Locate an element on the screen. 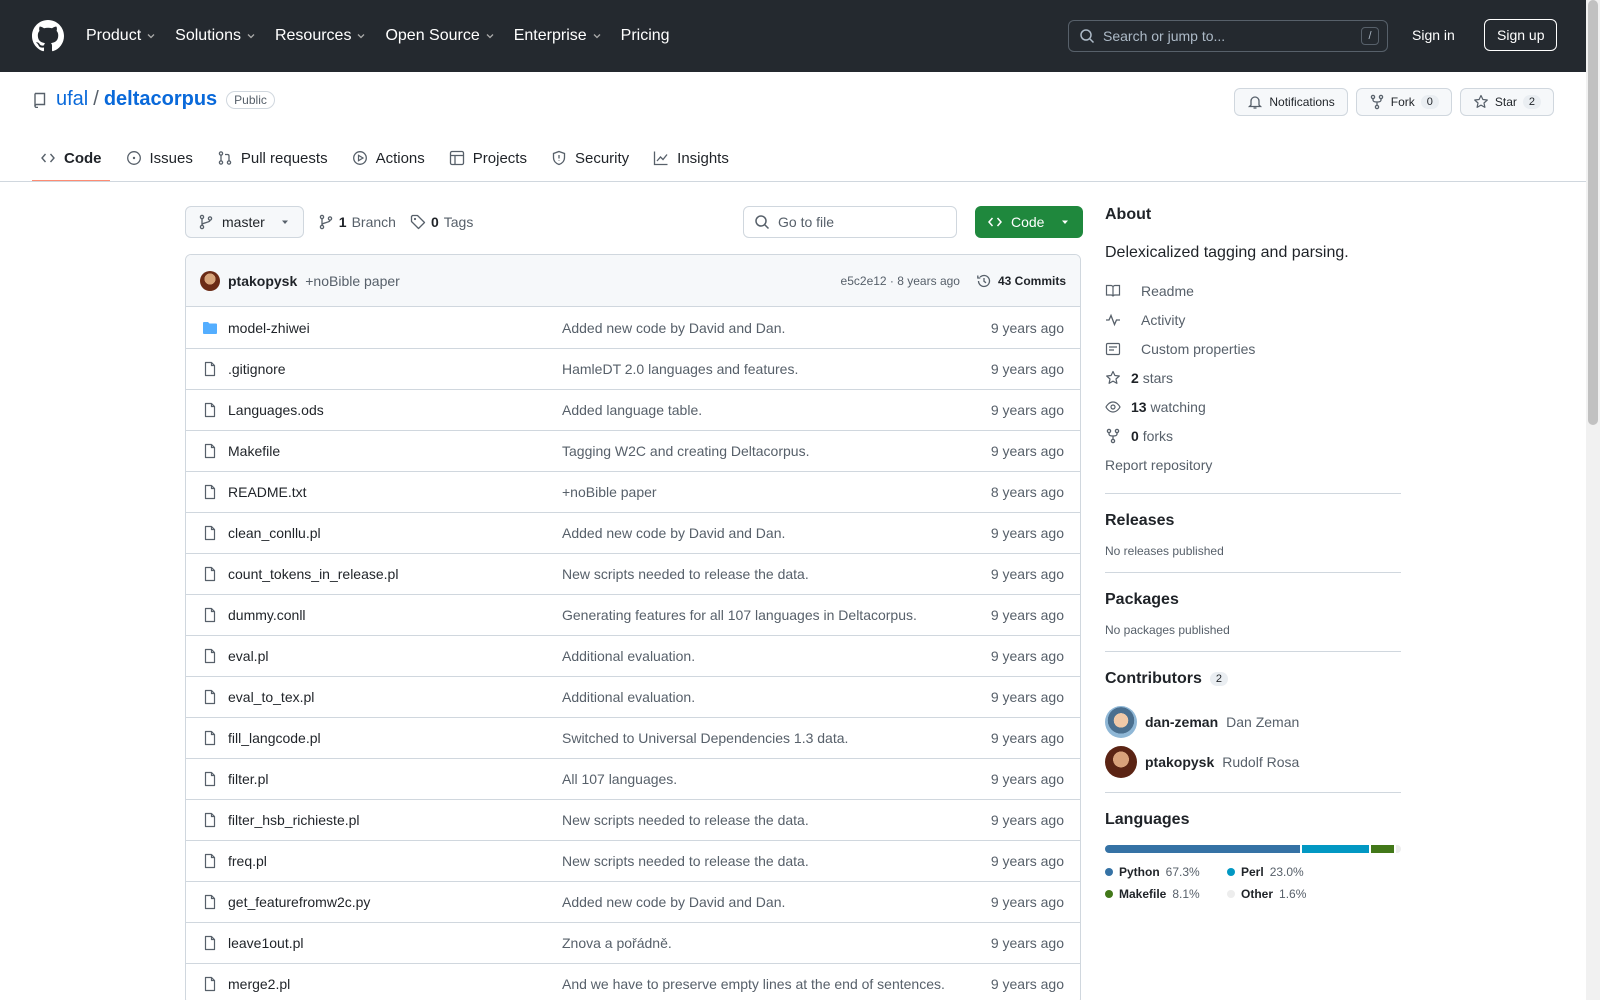 This screenshot has width=1600, height=1000. file-row: README.txt +noBible paper 8 years ago is located at coordinates (633, 491).